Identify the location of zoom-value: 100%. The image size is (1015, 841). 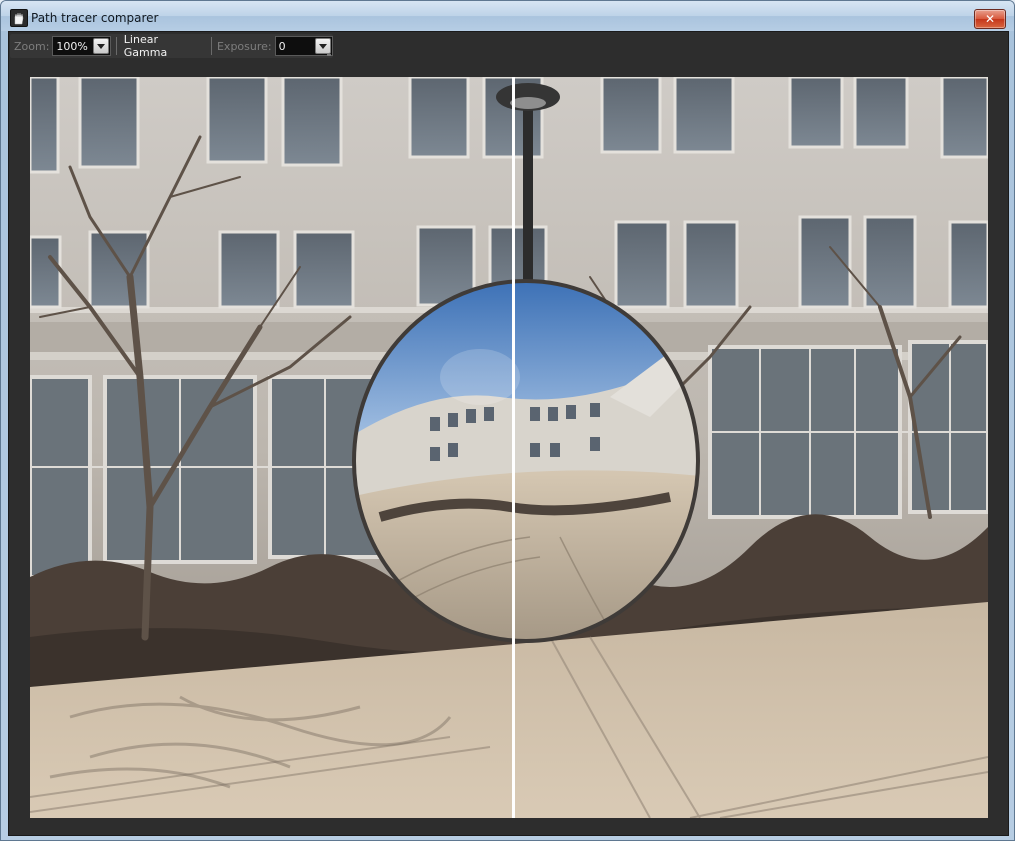
(72, 46).